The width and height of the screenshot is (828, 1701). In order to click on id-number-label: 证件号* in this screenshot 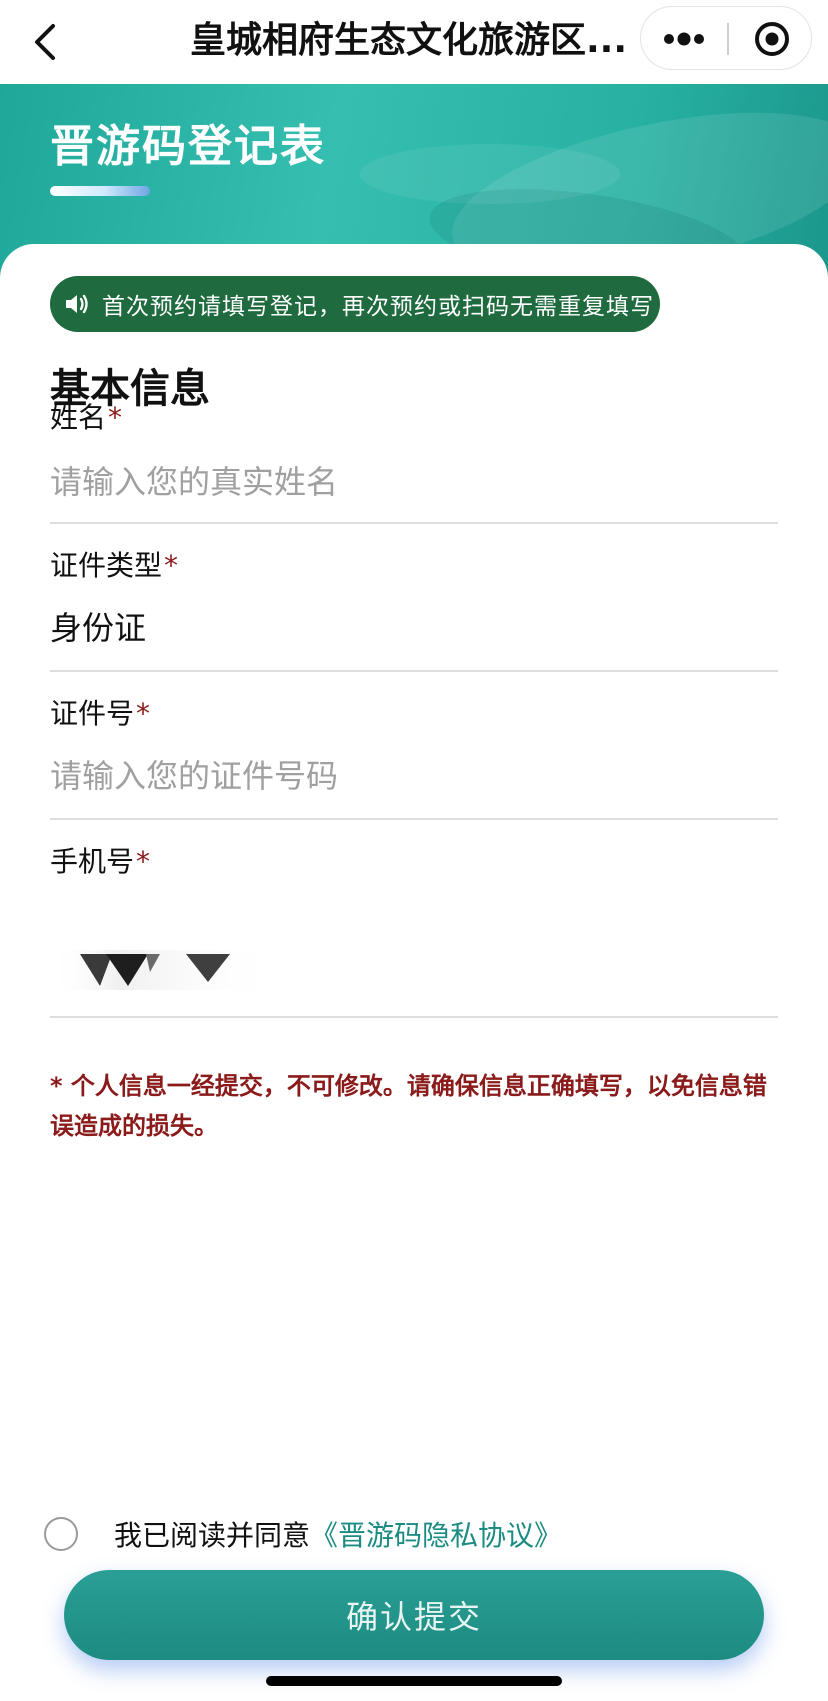, I will do `click(100, 713)`.